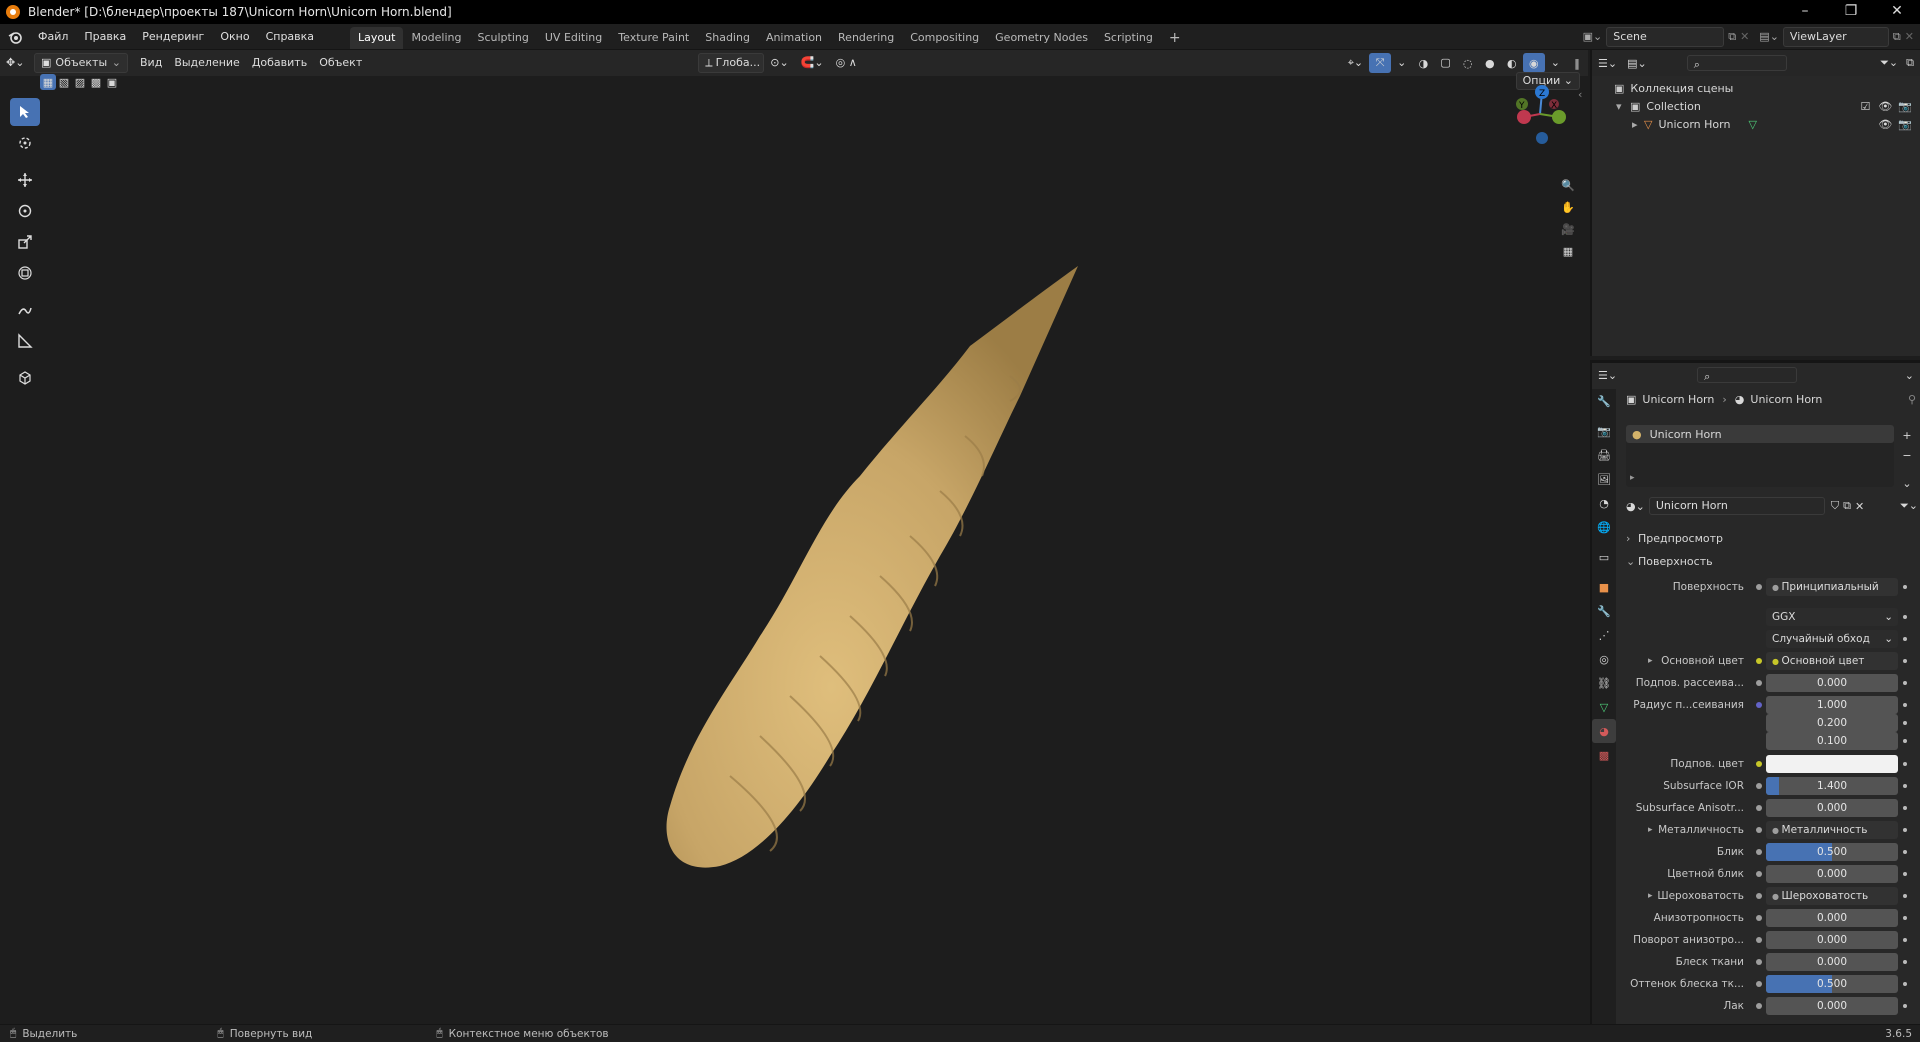  What do you see at coordinates (1832, 764) in the screenshot?
I see `color-swatch` at bounding box center [1832, 764].